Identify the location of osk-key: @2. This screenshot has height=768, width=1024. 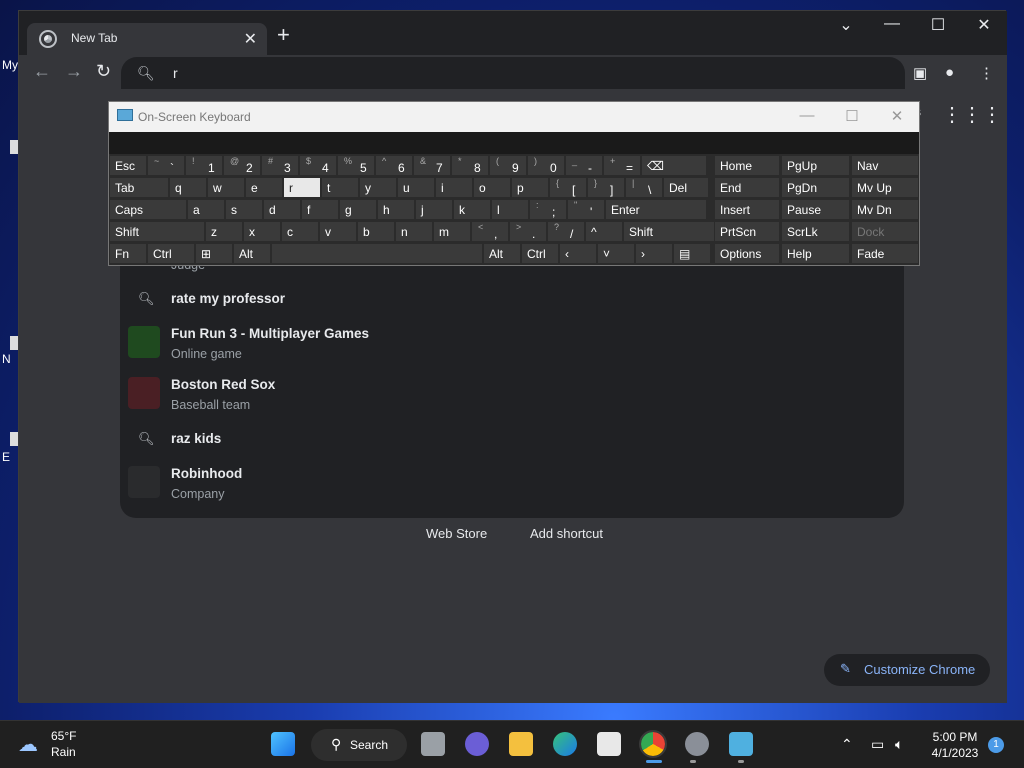
(242, 165).